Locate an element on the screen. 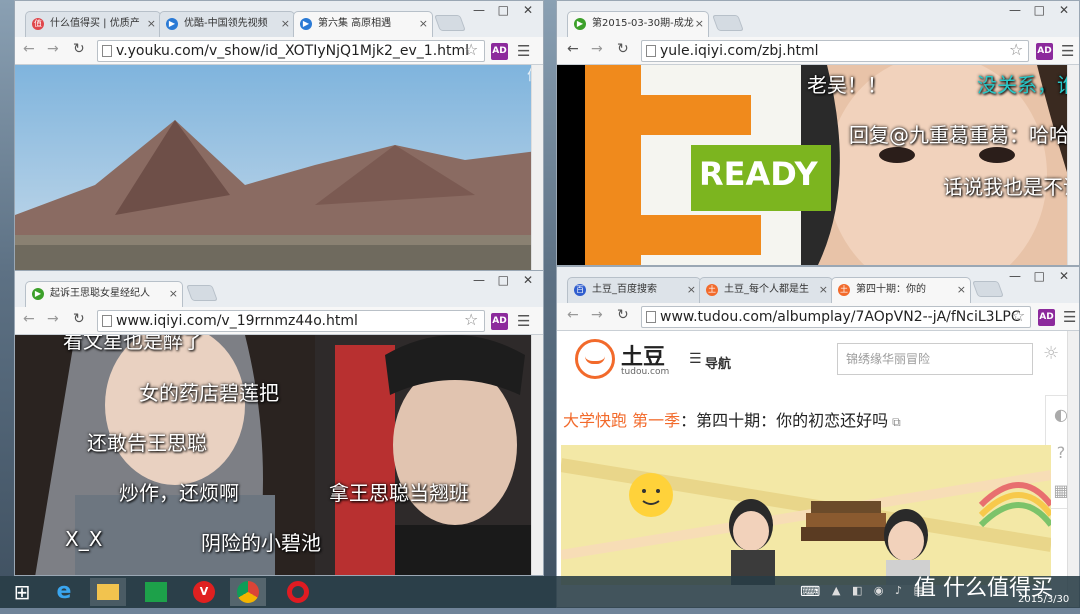  opera-icon is located at coordinates (298, 592).